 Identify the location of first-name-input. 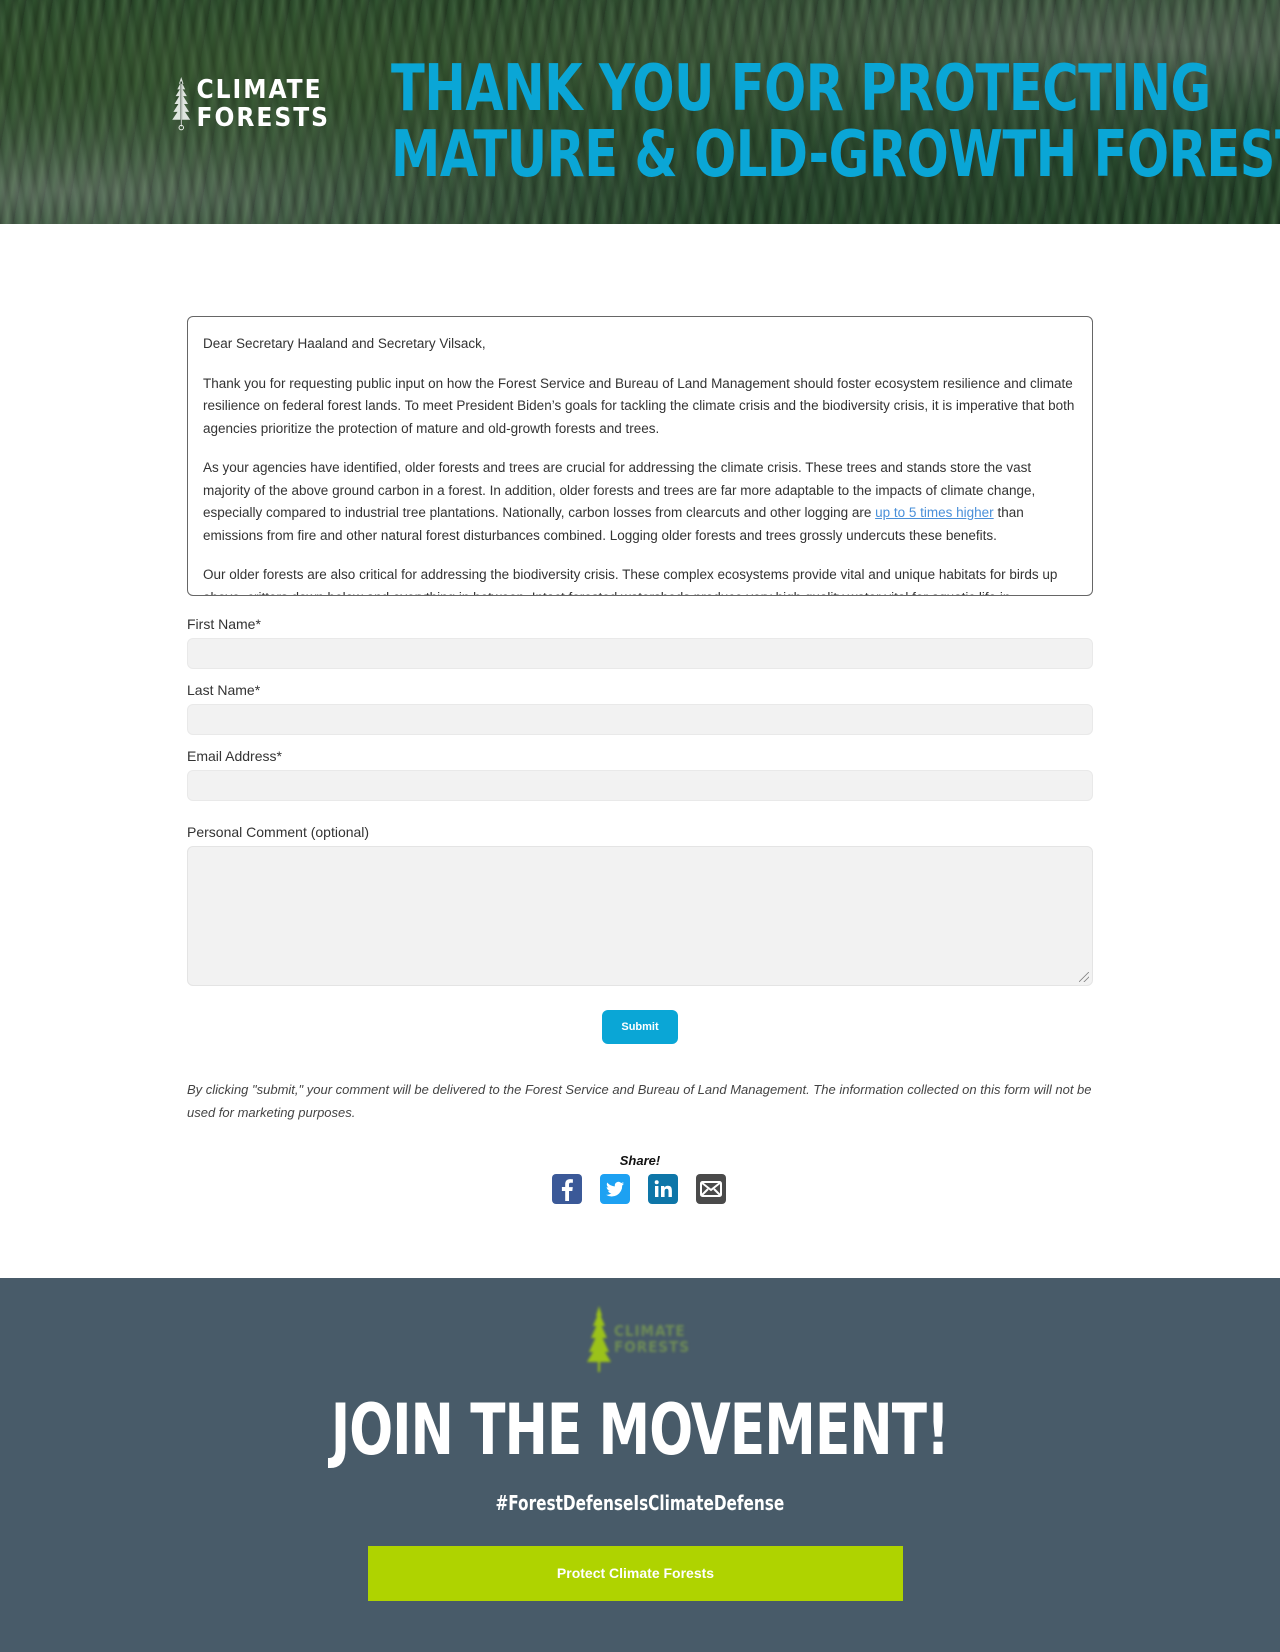
(640, 653).